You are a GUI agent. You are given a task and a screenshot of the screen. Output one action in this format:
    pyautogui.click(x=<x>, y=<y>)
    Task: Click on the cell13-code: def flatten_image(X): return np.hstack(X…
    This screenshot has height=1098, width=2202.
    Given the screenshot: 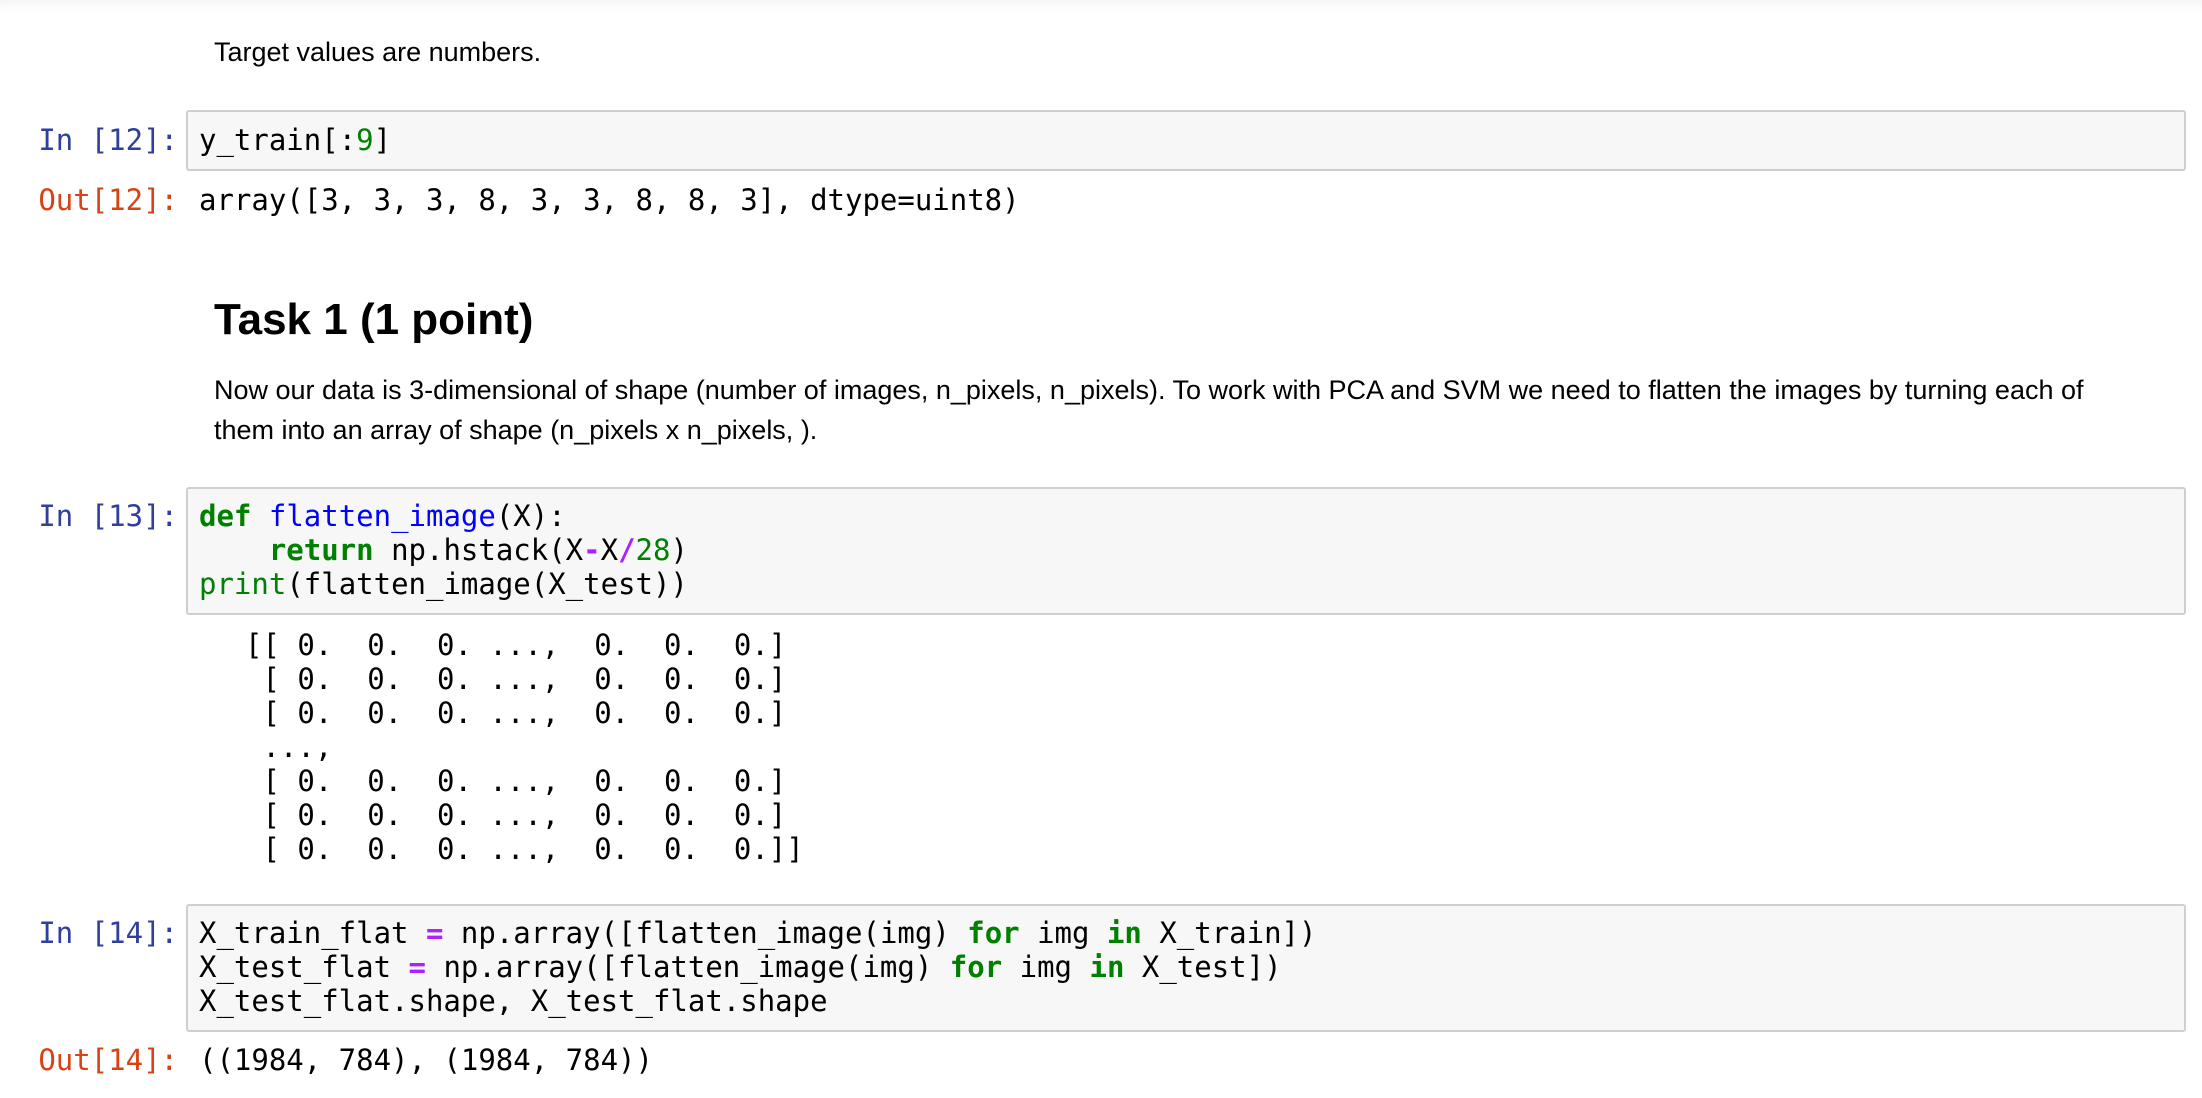 What is the action you would take?
    pyautogui.click(x=443, y=550)
    